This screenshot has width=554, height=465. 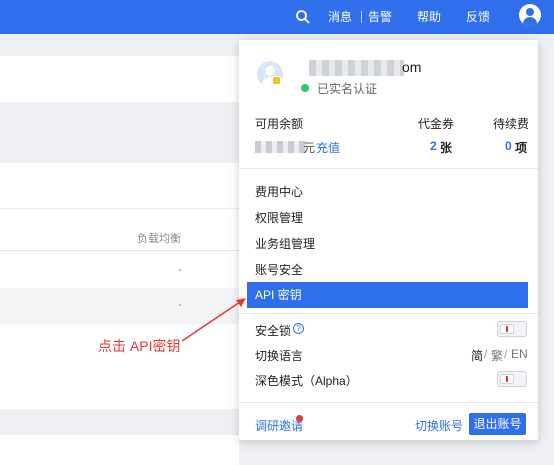 What do you see at coordinates (361, 17) in the screenshot?
I see `topbar-separator` at bounding box center [361, 17].